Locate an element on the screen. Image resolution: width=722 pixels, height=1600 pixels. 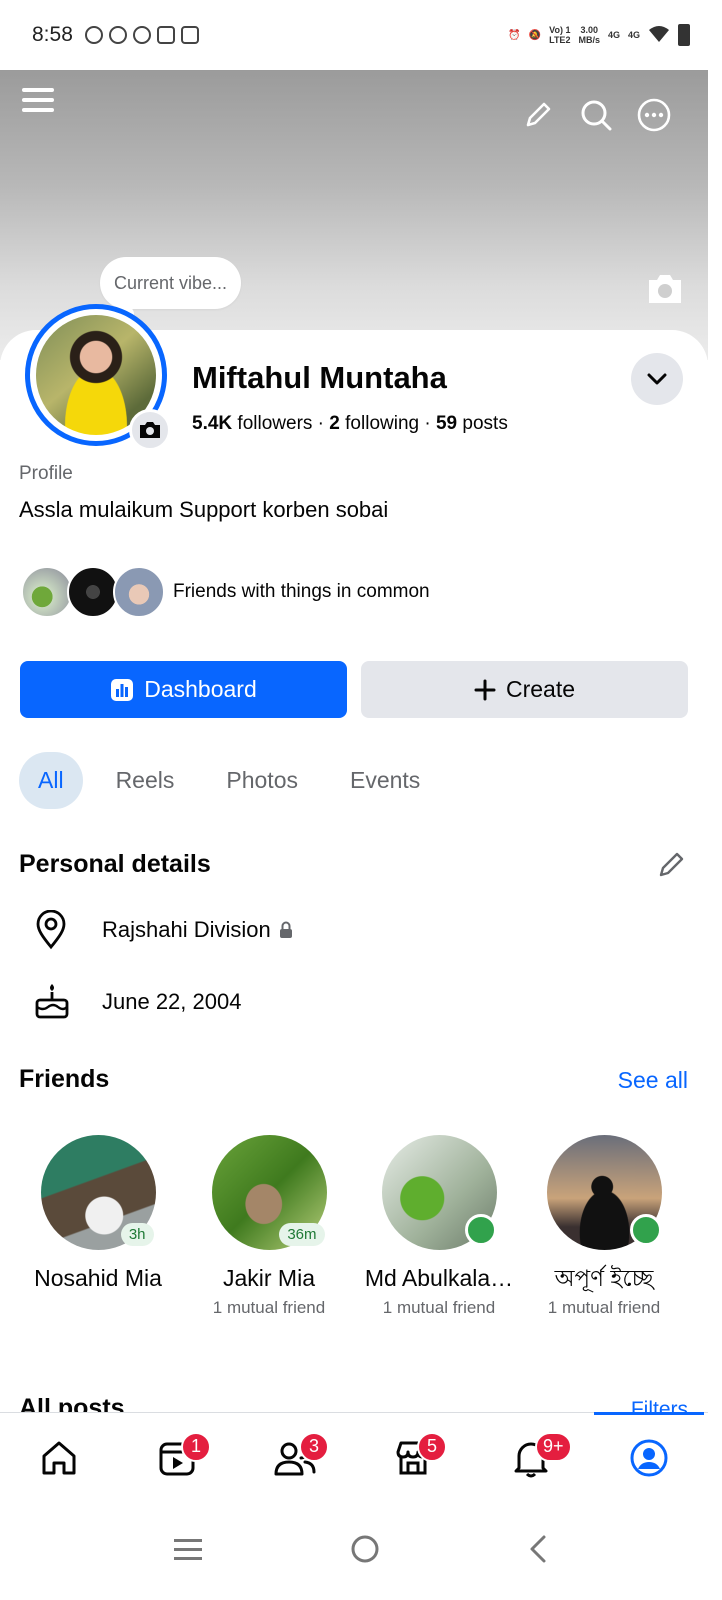
location-row is located at coordinates (51, 930).